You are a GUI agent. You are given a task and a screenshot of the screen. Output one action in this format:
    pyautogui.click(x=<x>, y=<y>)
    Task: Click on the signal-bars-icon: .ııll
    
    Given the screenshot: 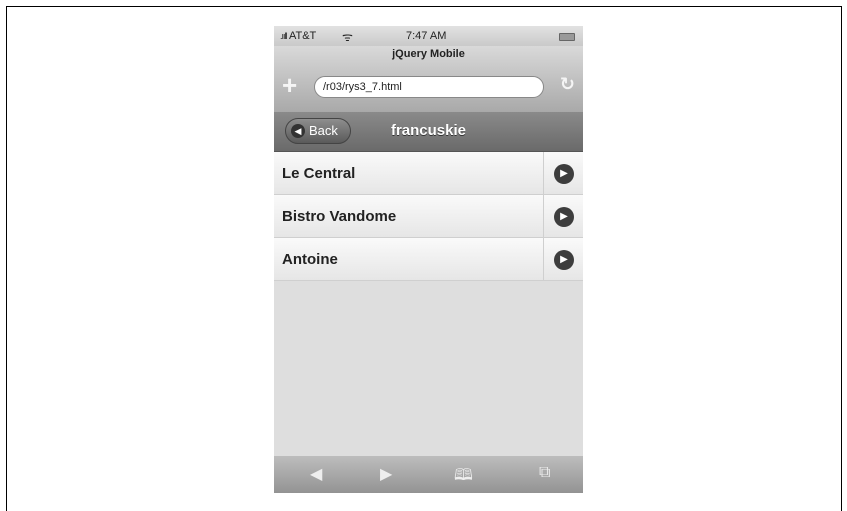 What is the action you would take?
    pyautogui.click(x=283, y=36)
    